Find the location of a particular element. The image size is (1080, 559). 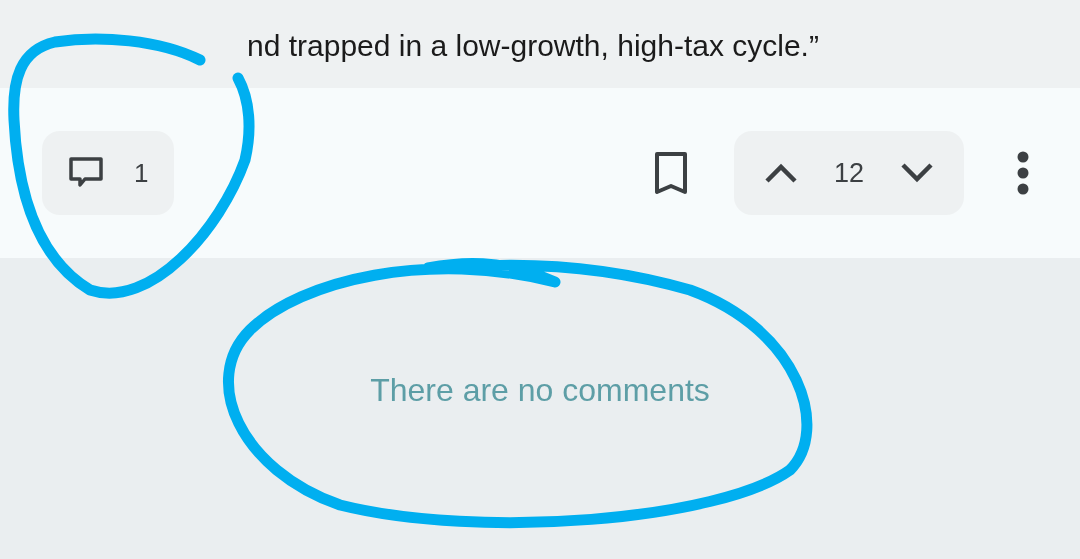

downvote-button is located at coordinates (917, 173).